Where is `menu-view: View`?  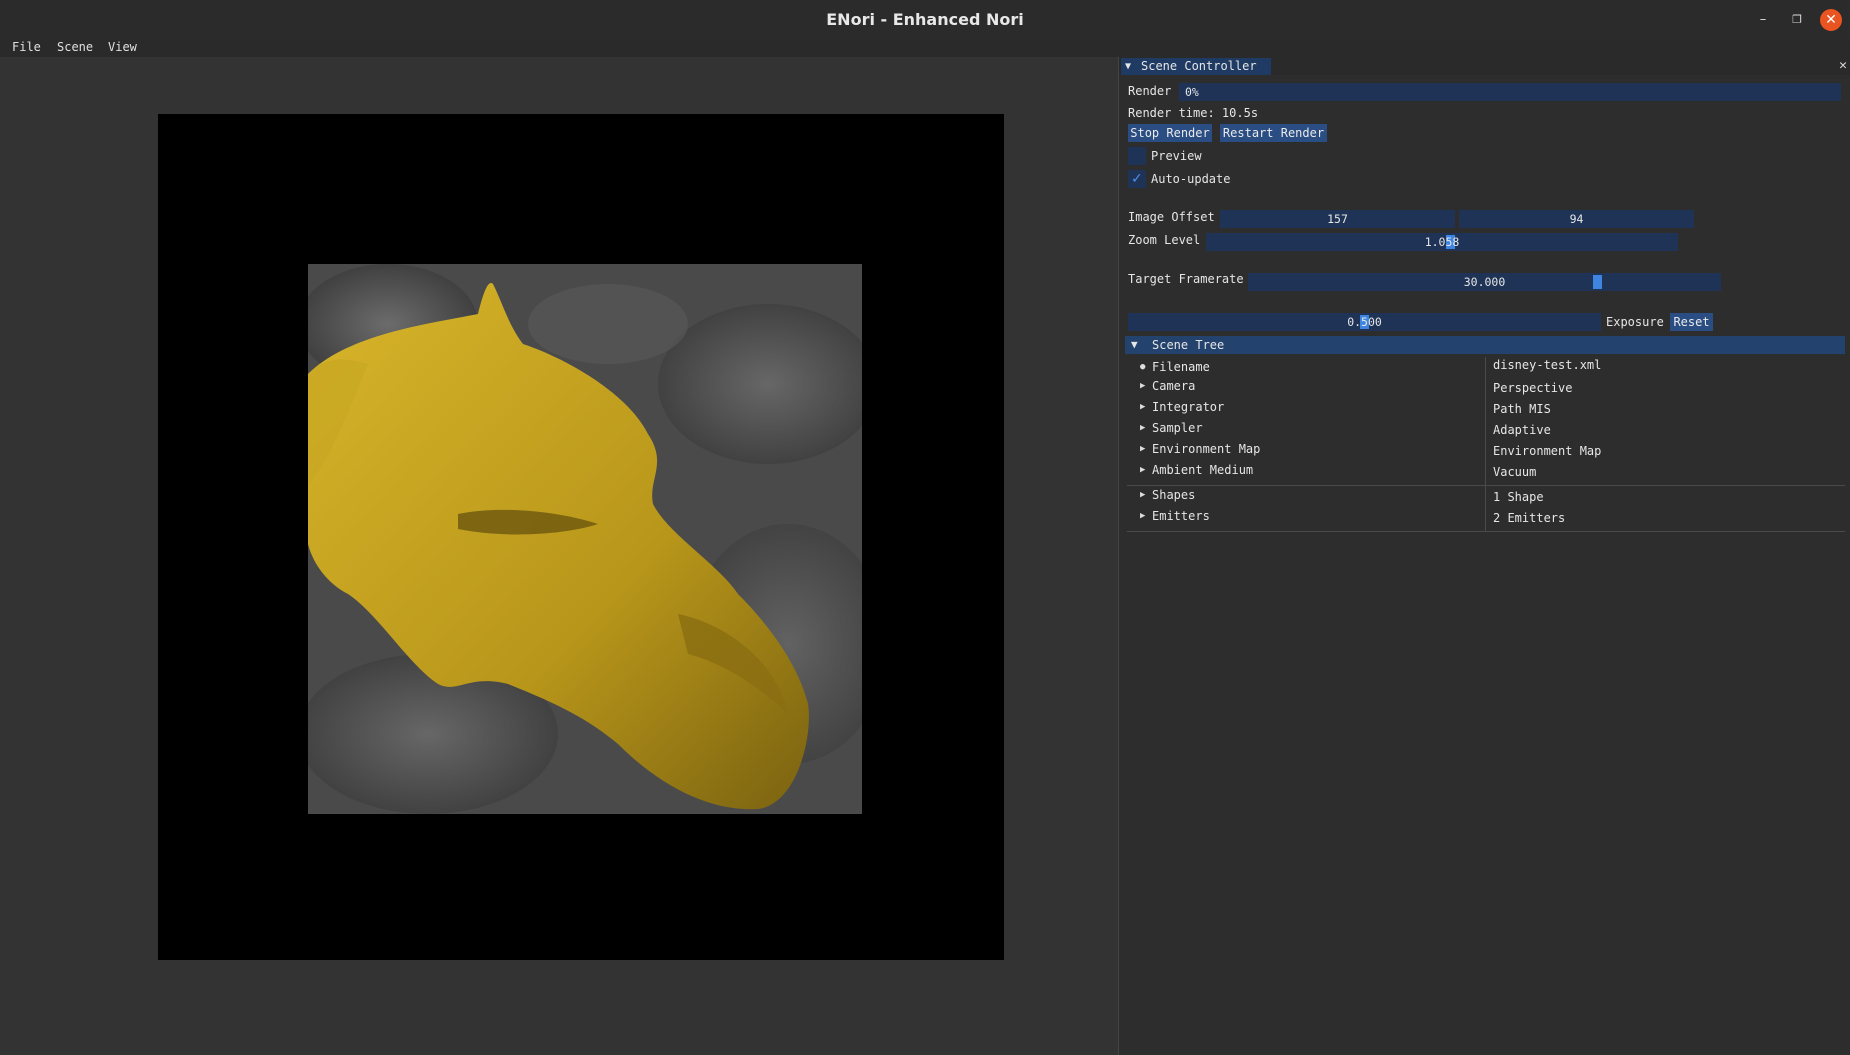
menu-view: View is located at coordinates (122, 47).